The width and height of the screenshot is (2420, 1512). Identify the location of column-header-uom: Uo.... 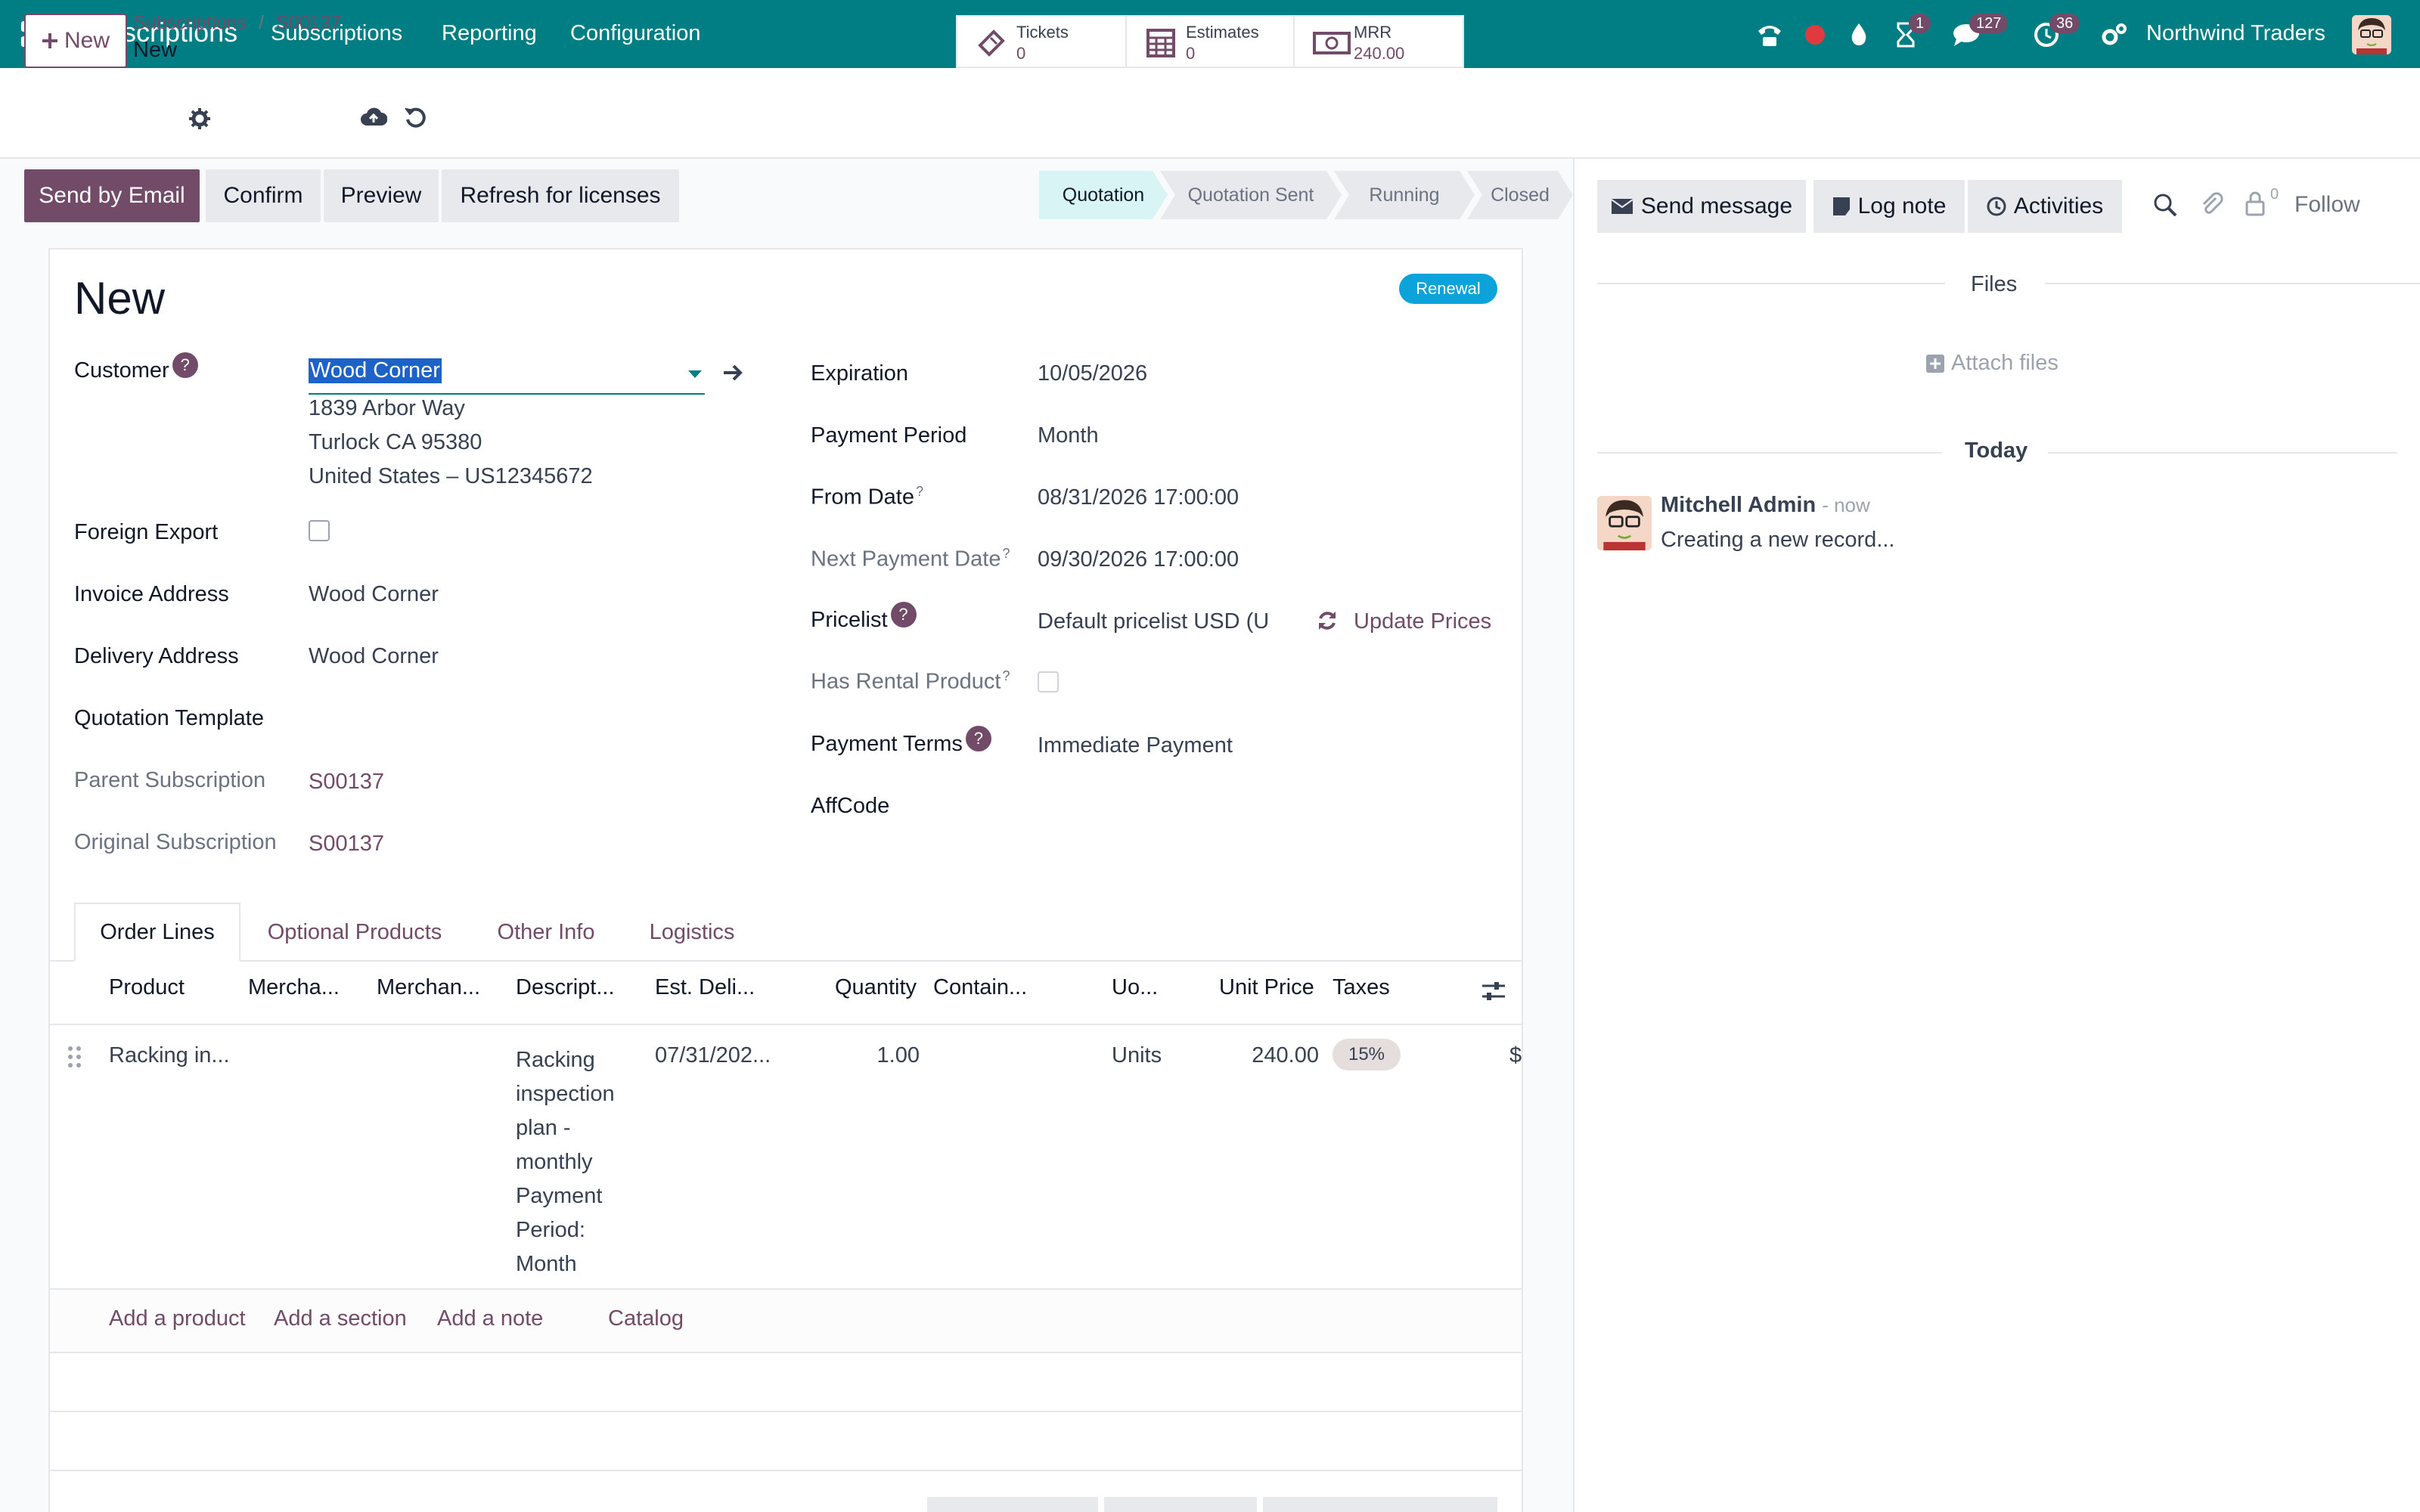
(1135, 987).